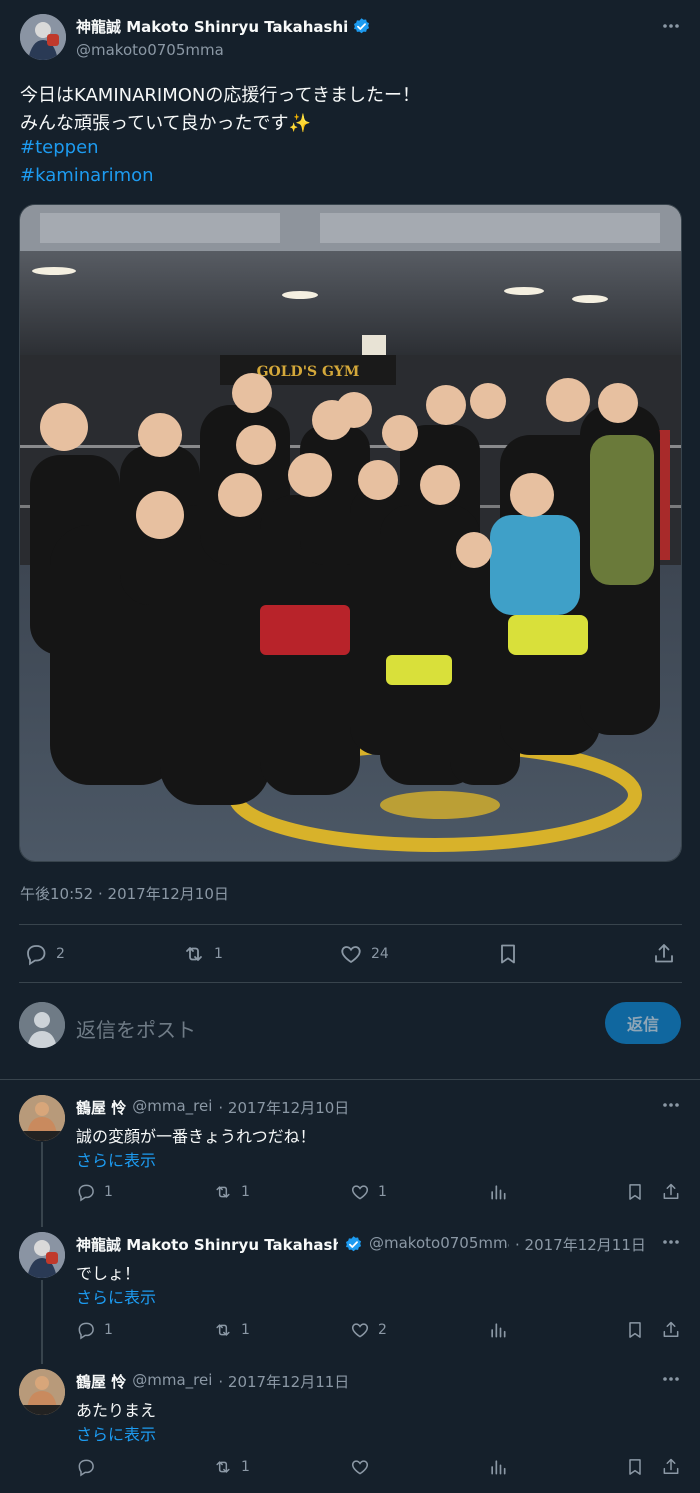  I want to click on reply-button, so click(90, 1467).